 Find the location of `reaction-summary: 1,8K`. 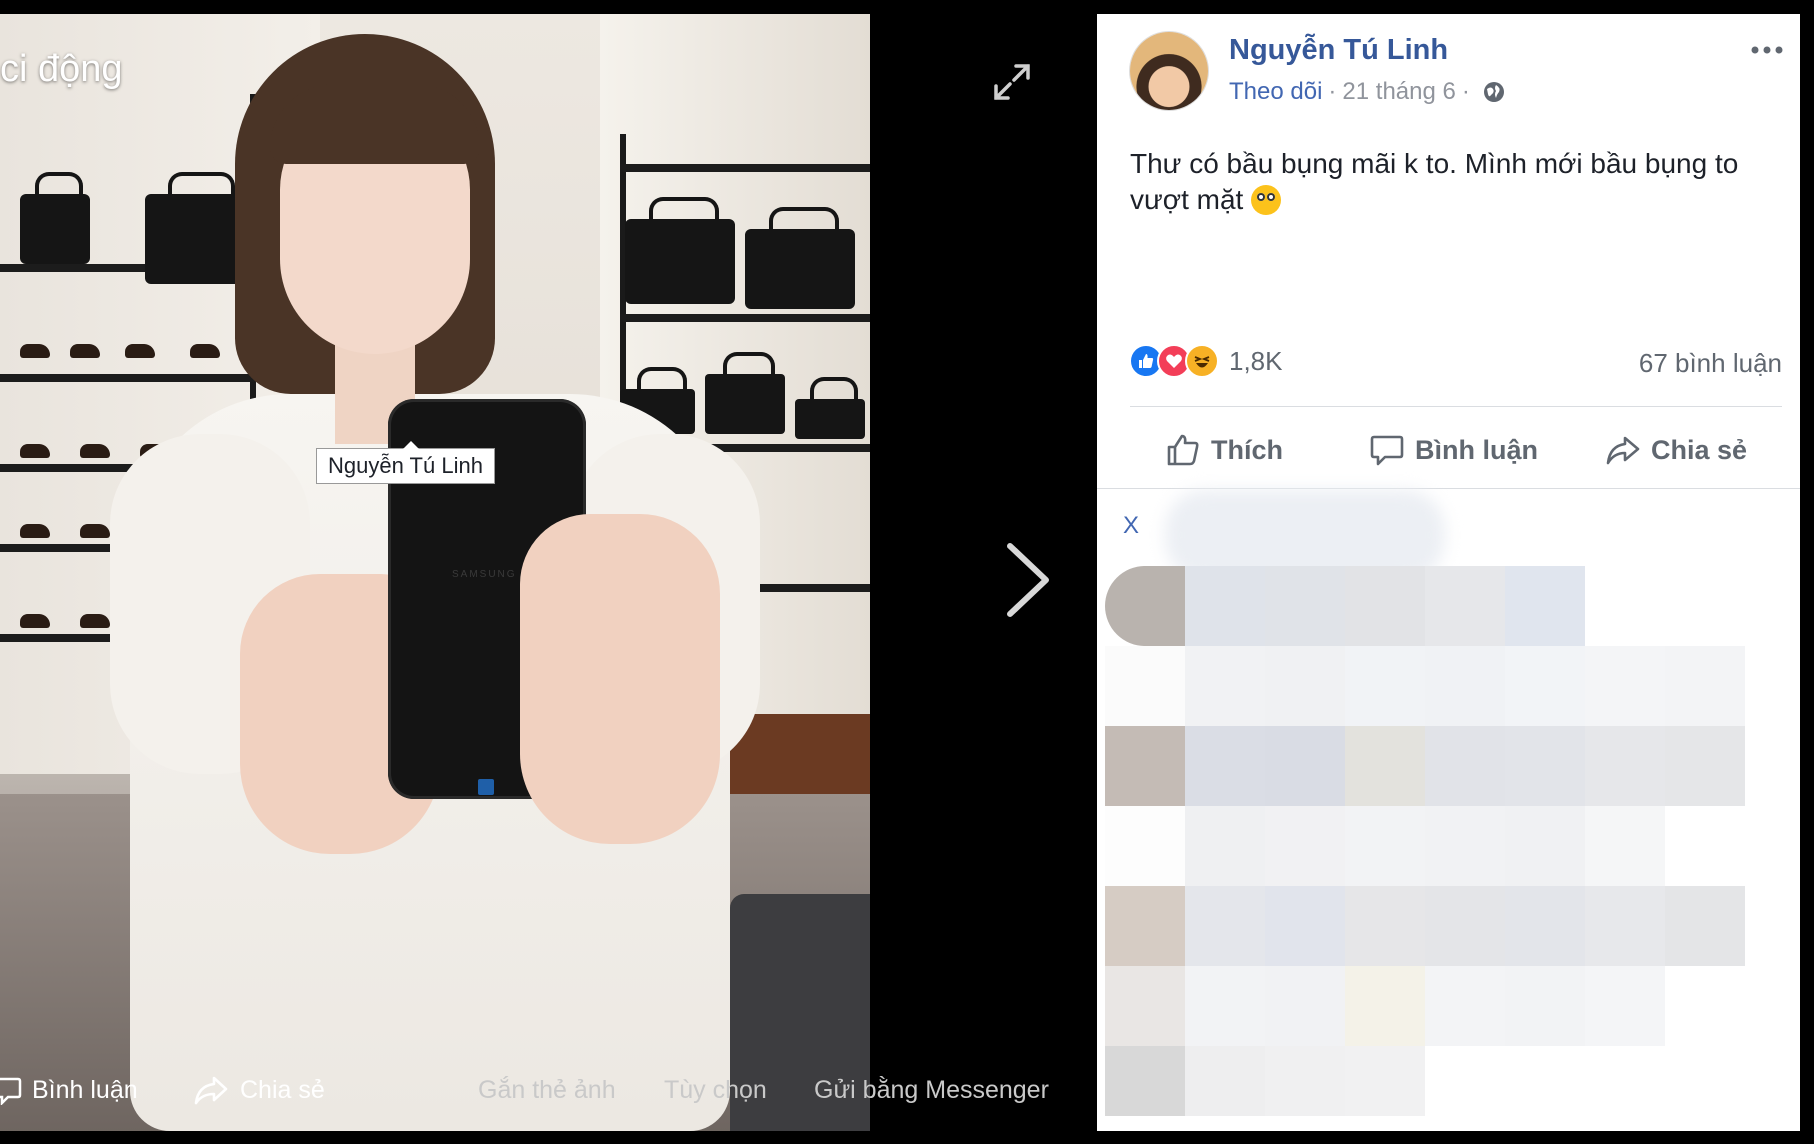

reaction-summary: 1,8K is located at coordinates (1206, 361).